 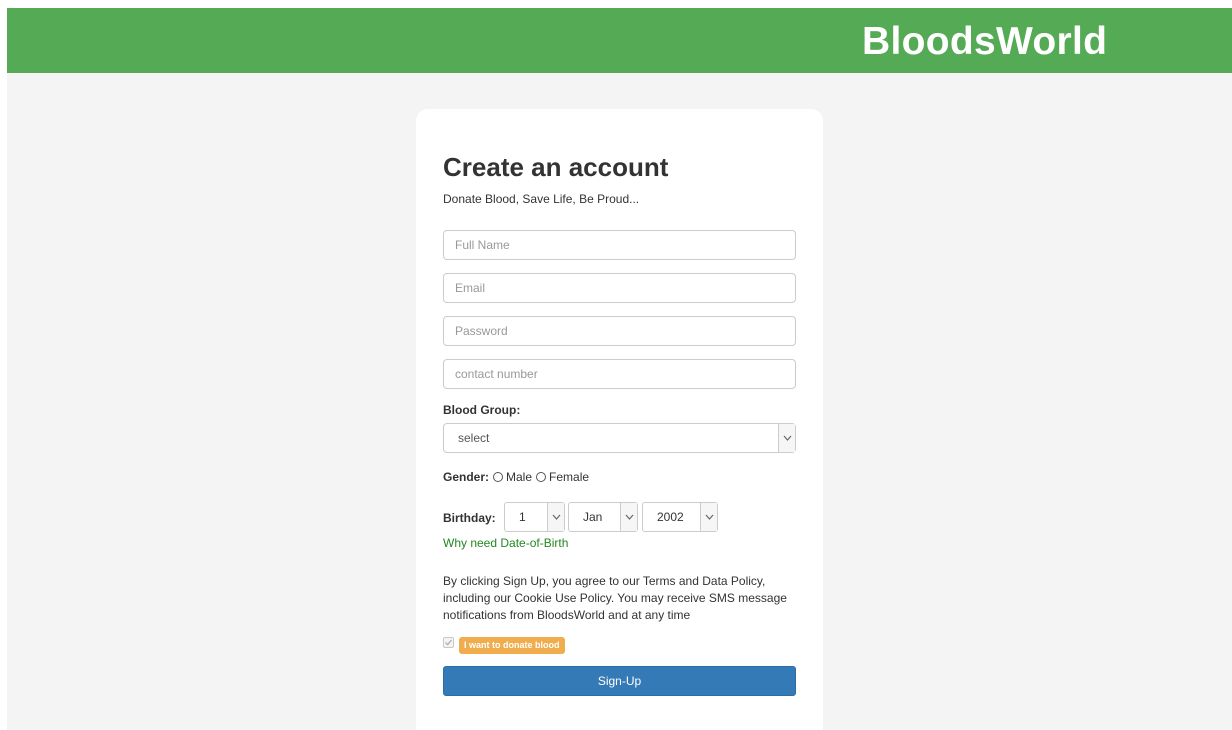 I want to click on password-input, so click(x=619, y=331).